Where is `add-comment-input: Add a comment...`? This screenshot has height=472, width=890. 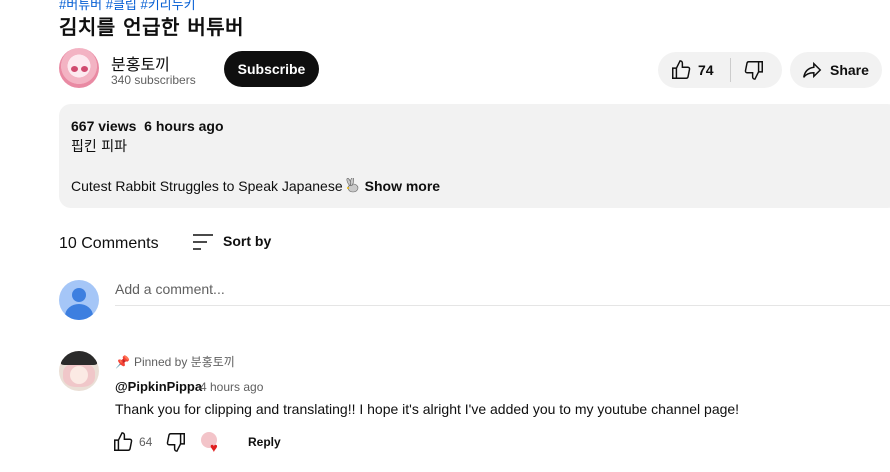
add-comment-input: Add a comment... is located at coordinates (502, 293).